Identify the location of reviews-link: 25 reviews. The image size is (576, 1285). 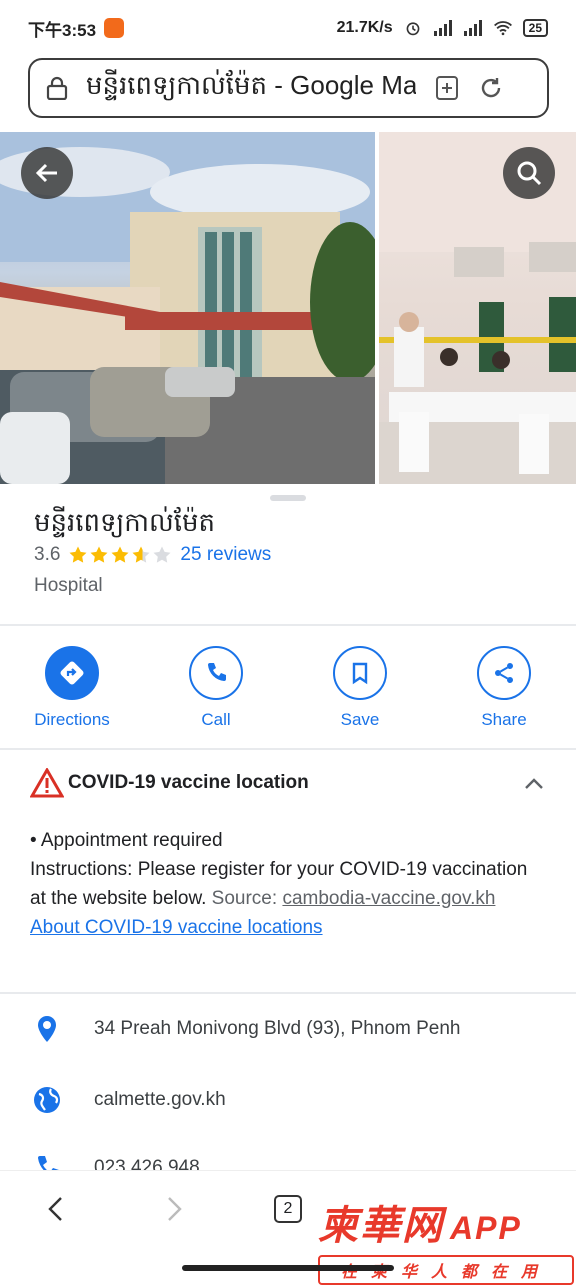
(225, 555).